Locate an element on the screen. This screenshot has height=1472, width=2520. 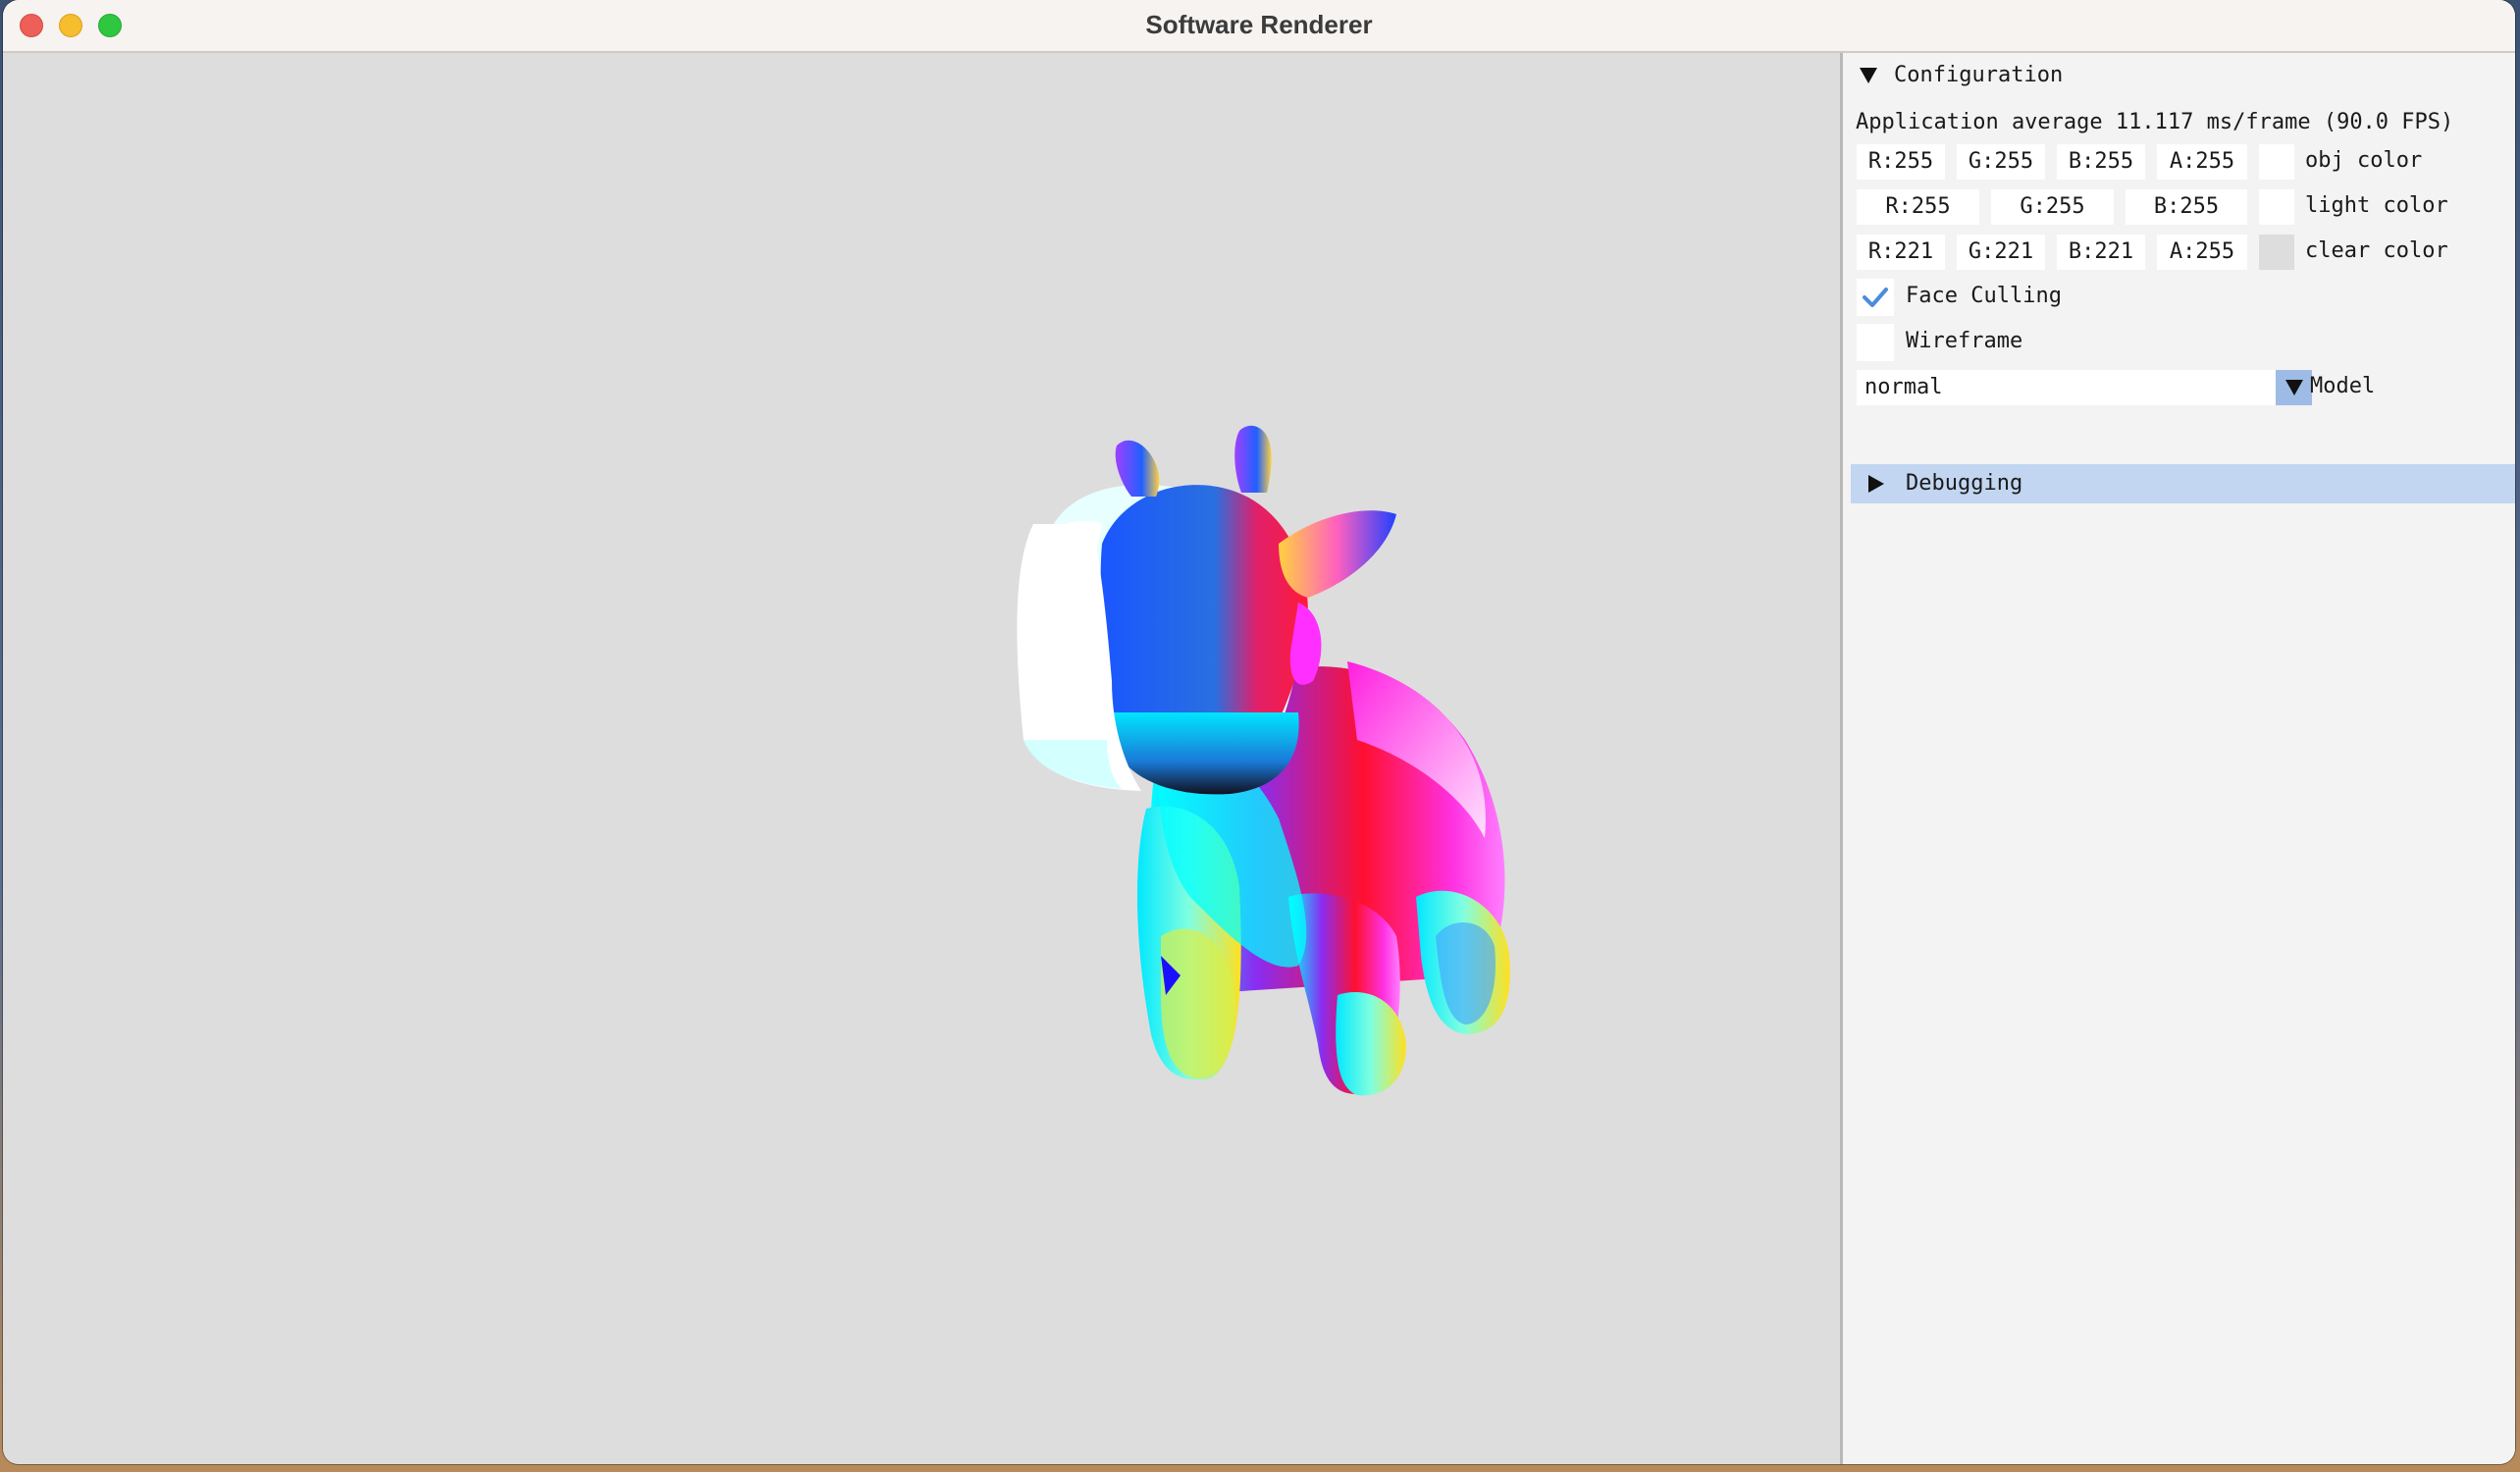
clear-color-b-field: B:221 is located at coordinates (2101, 252).